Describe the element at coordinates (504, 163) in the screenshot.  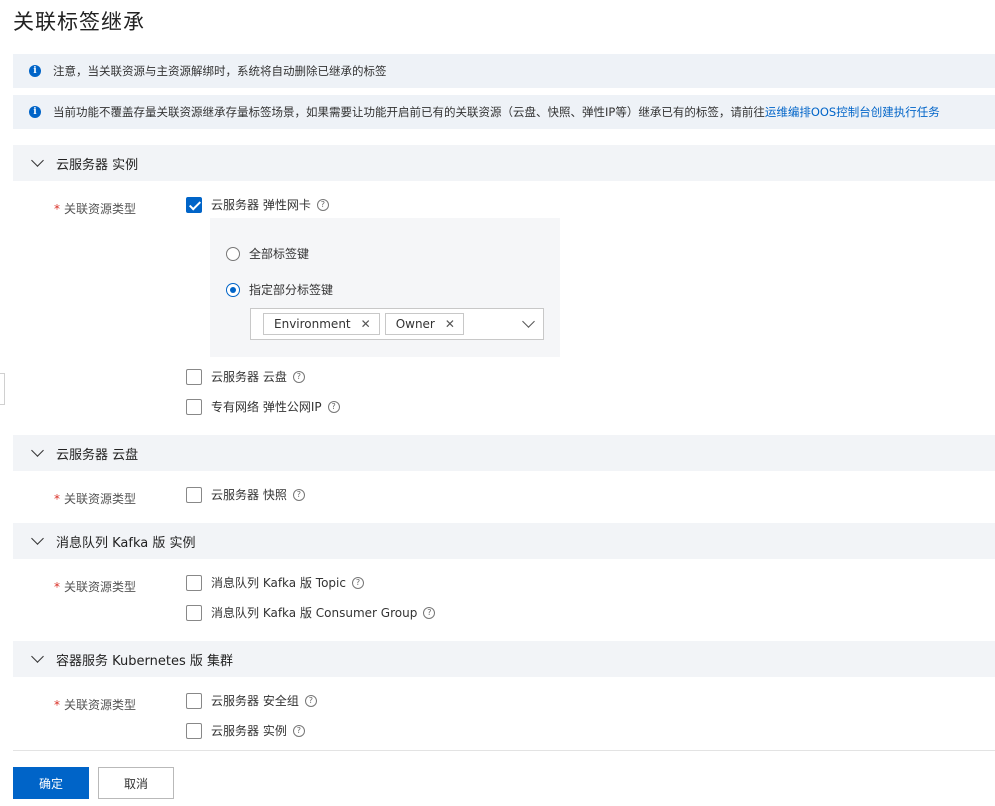
I see `section-header-ecs-instance: 云服务器 实例` at that location.